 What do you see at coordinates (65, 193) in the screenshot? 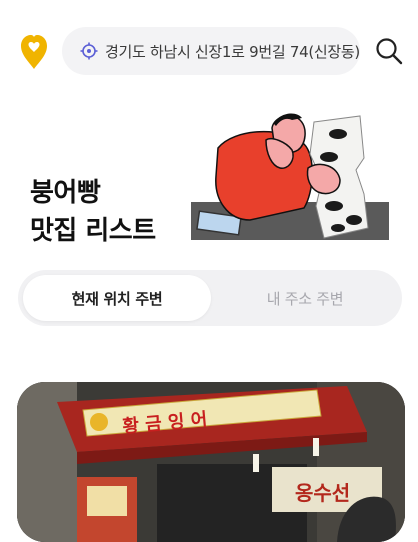
I see `hero-title-line1: 붕어빵` at bounding box center [65, 193].